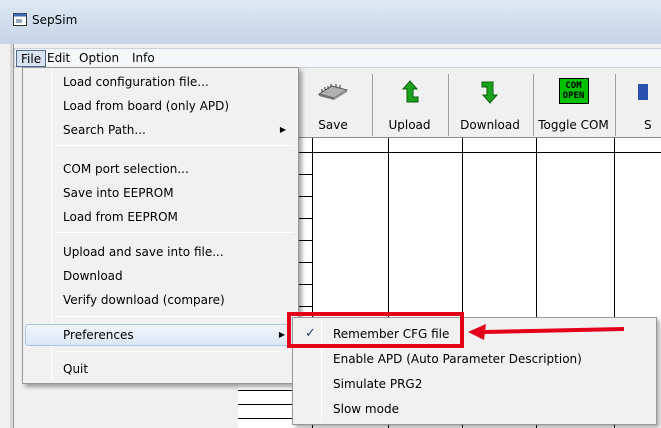  I want to click on annotation-highlight-box, so click(375, 330).